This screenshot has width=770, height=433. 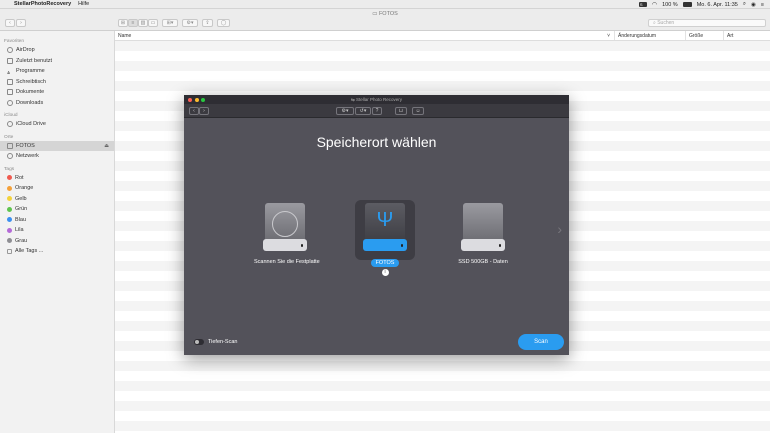 I want to click on chevron-right-icon: ›, so click(x=559, y=229).